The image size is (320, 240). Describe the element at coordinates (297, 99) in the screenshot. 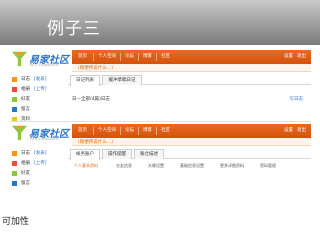

I see `write-diary-link: 写日志` at that location.